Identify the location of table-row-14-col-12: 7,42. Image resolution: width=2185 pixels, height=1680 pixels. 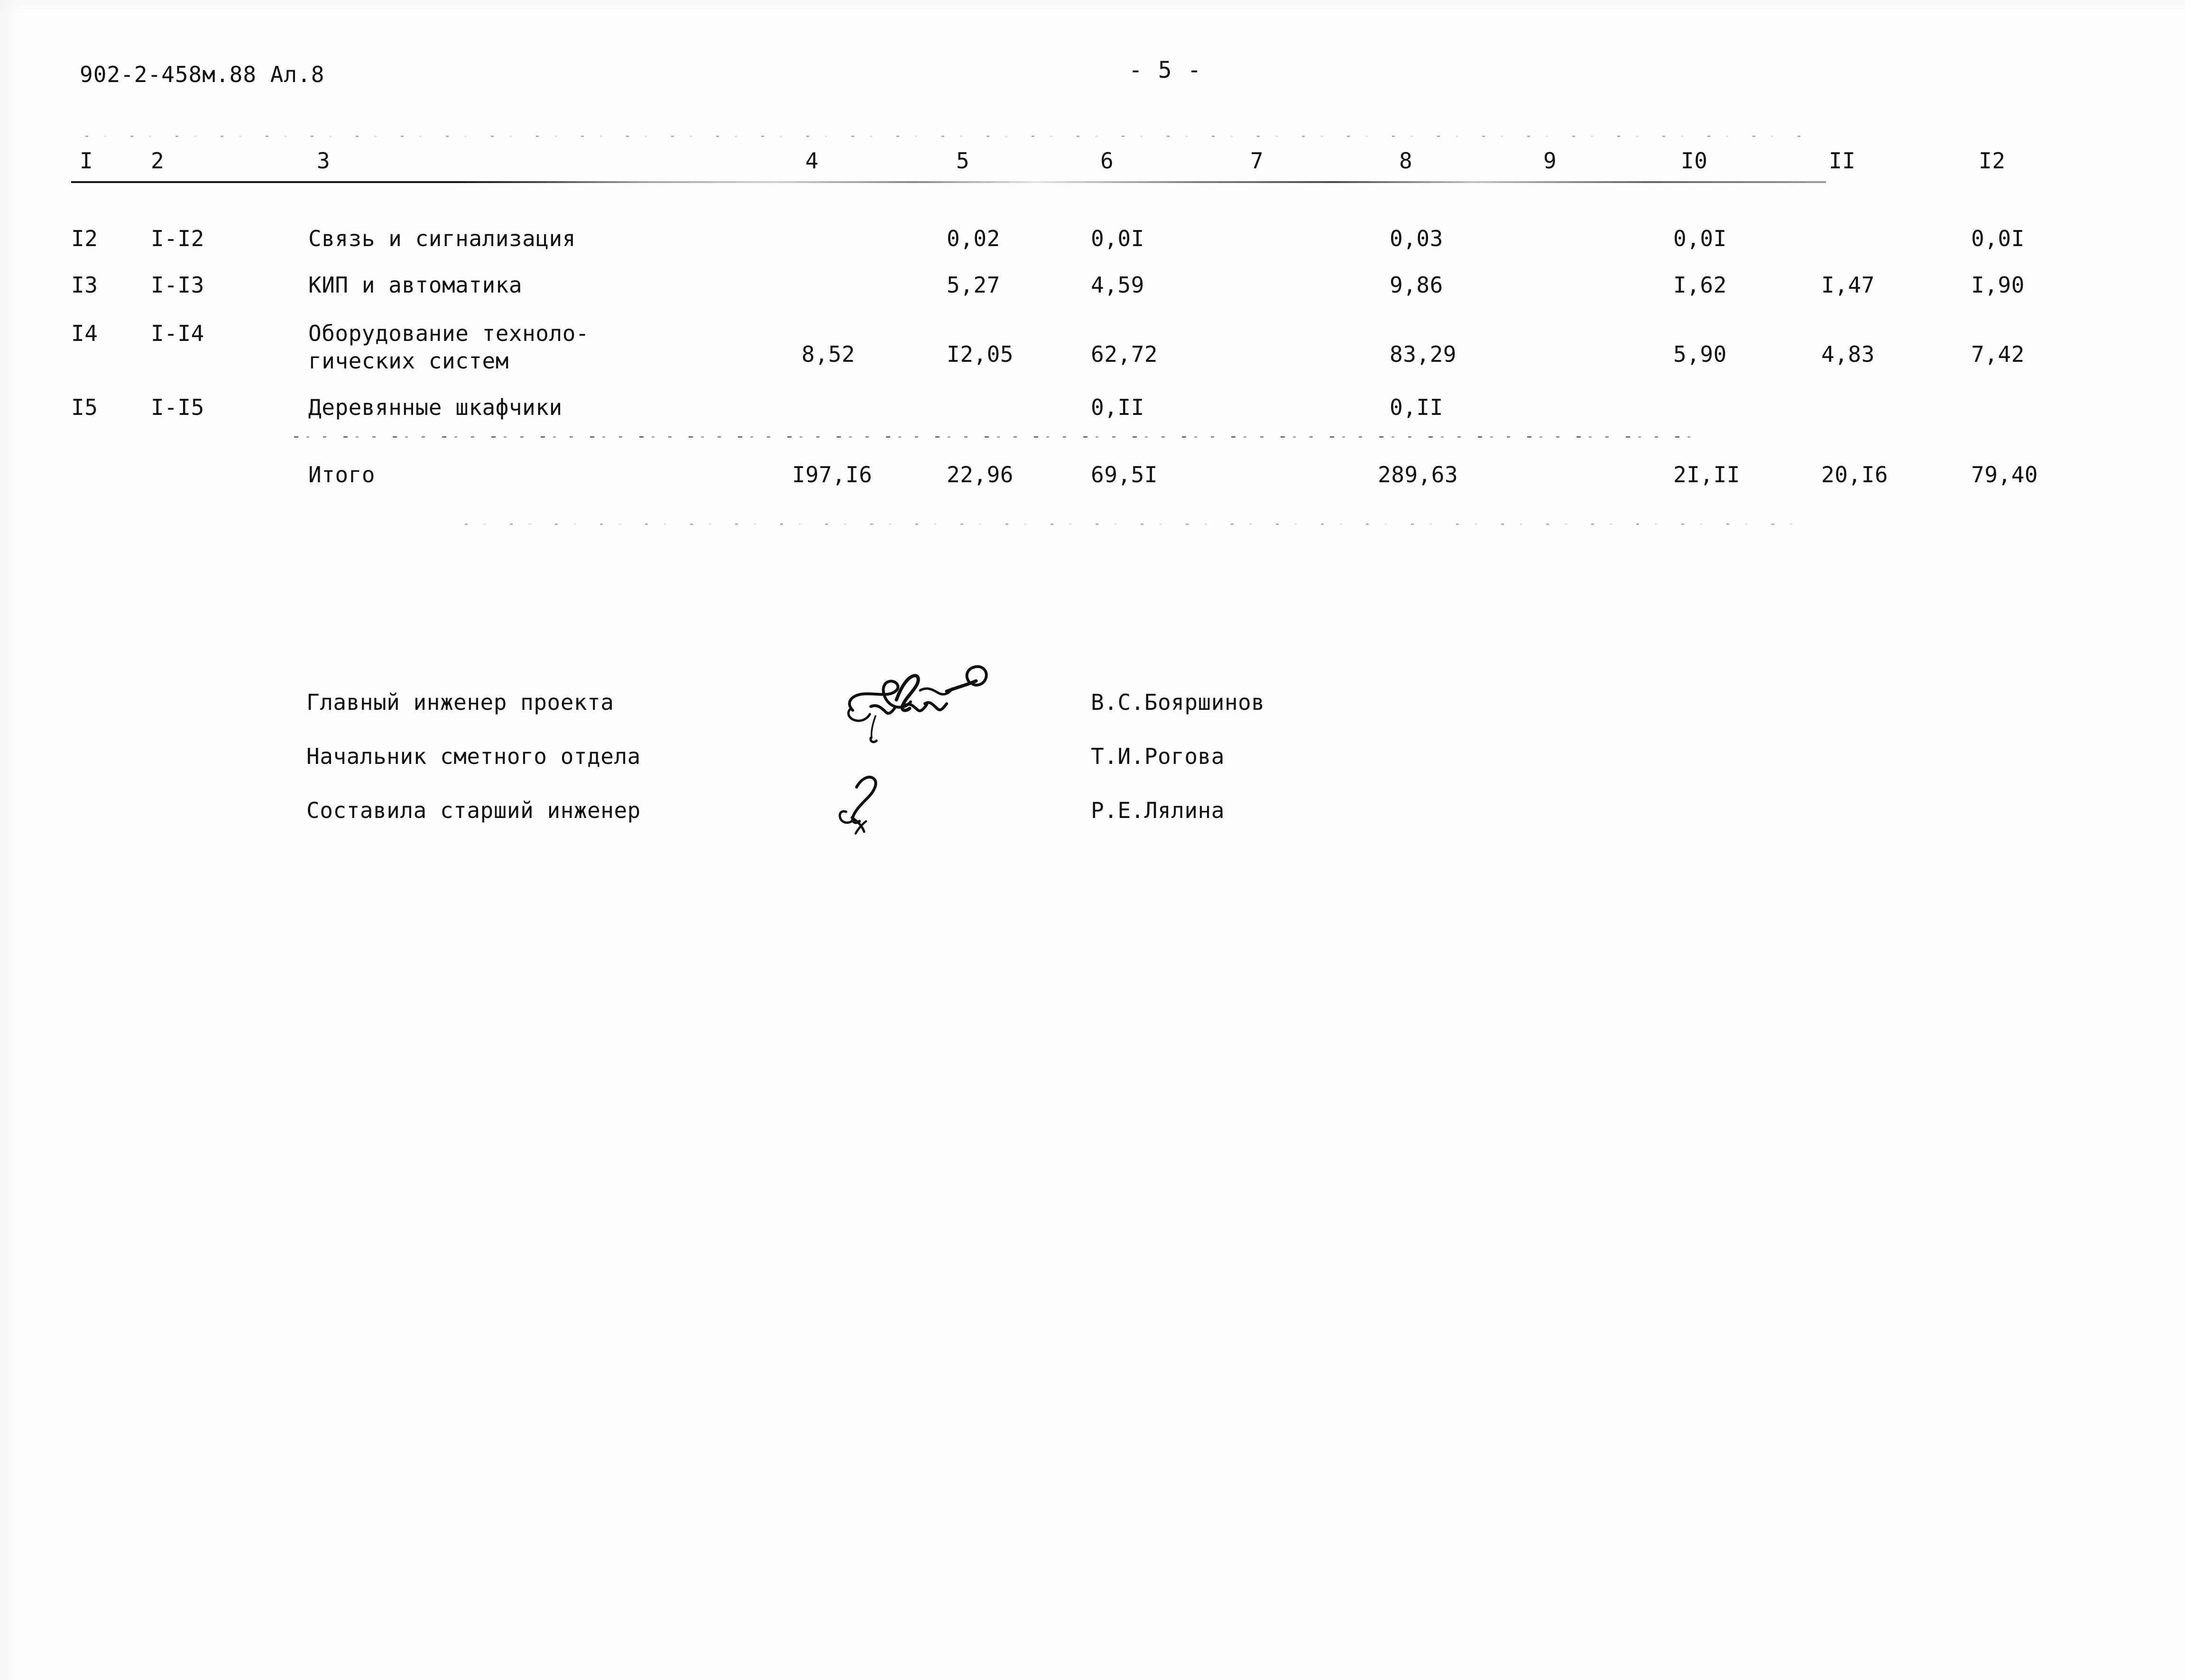
(1998, 354).